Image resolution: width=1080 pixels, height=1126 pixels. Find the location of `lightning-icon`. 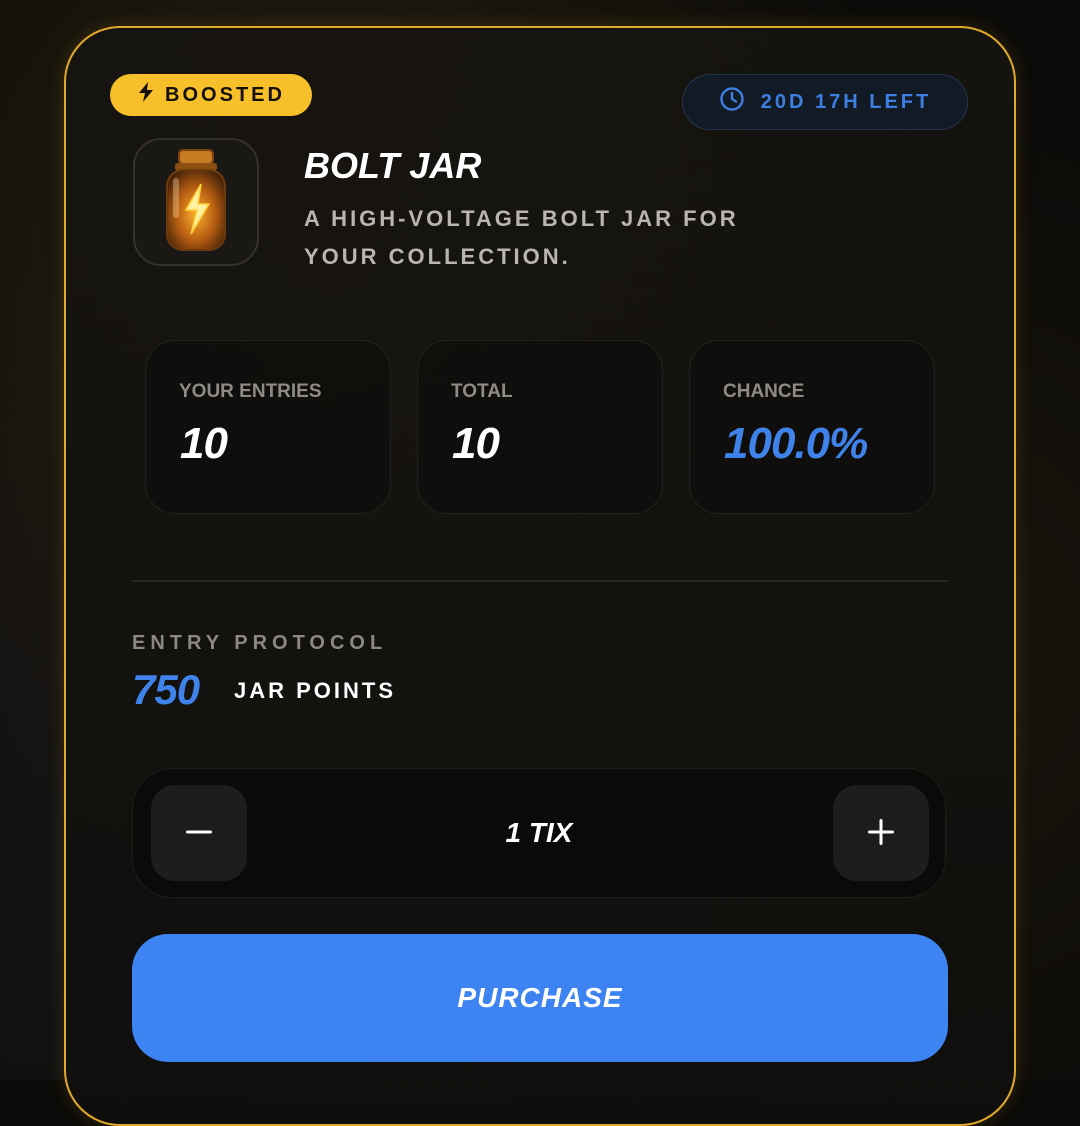

lightning-icon is located at coordinates (146, 95).